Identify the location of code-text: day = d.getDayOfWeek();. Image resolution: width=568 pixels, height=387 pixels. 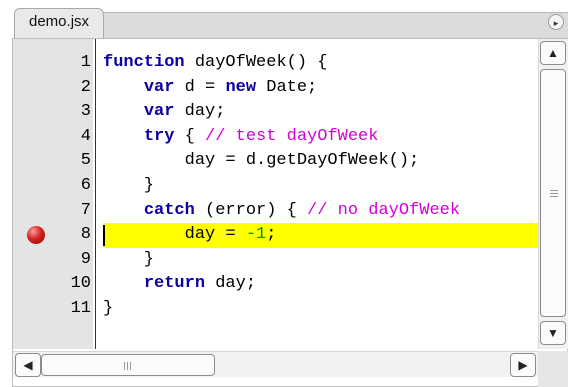
(320, 161).